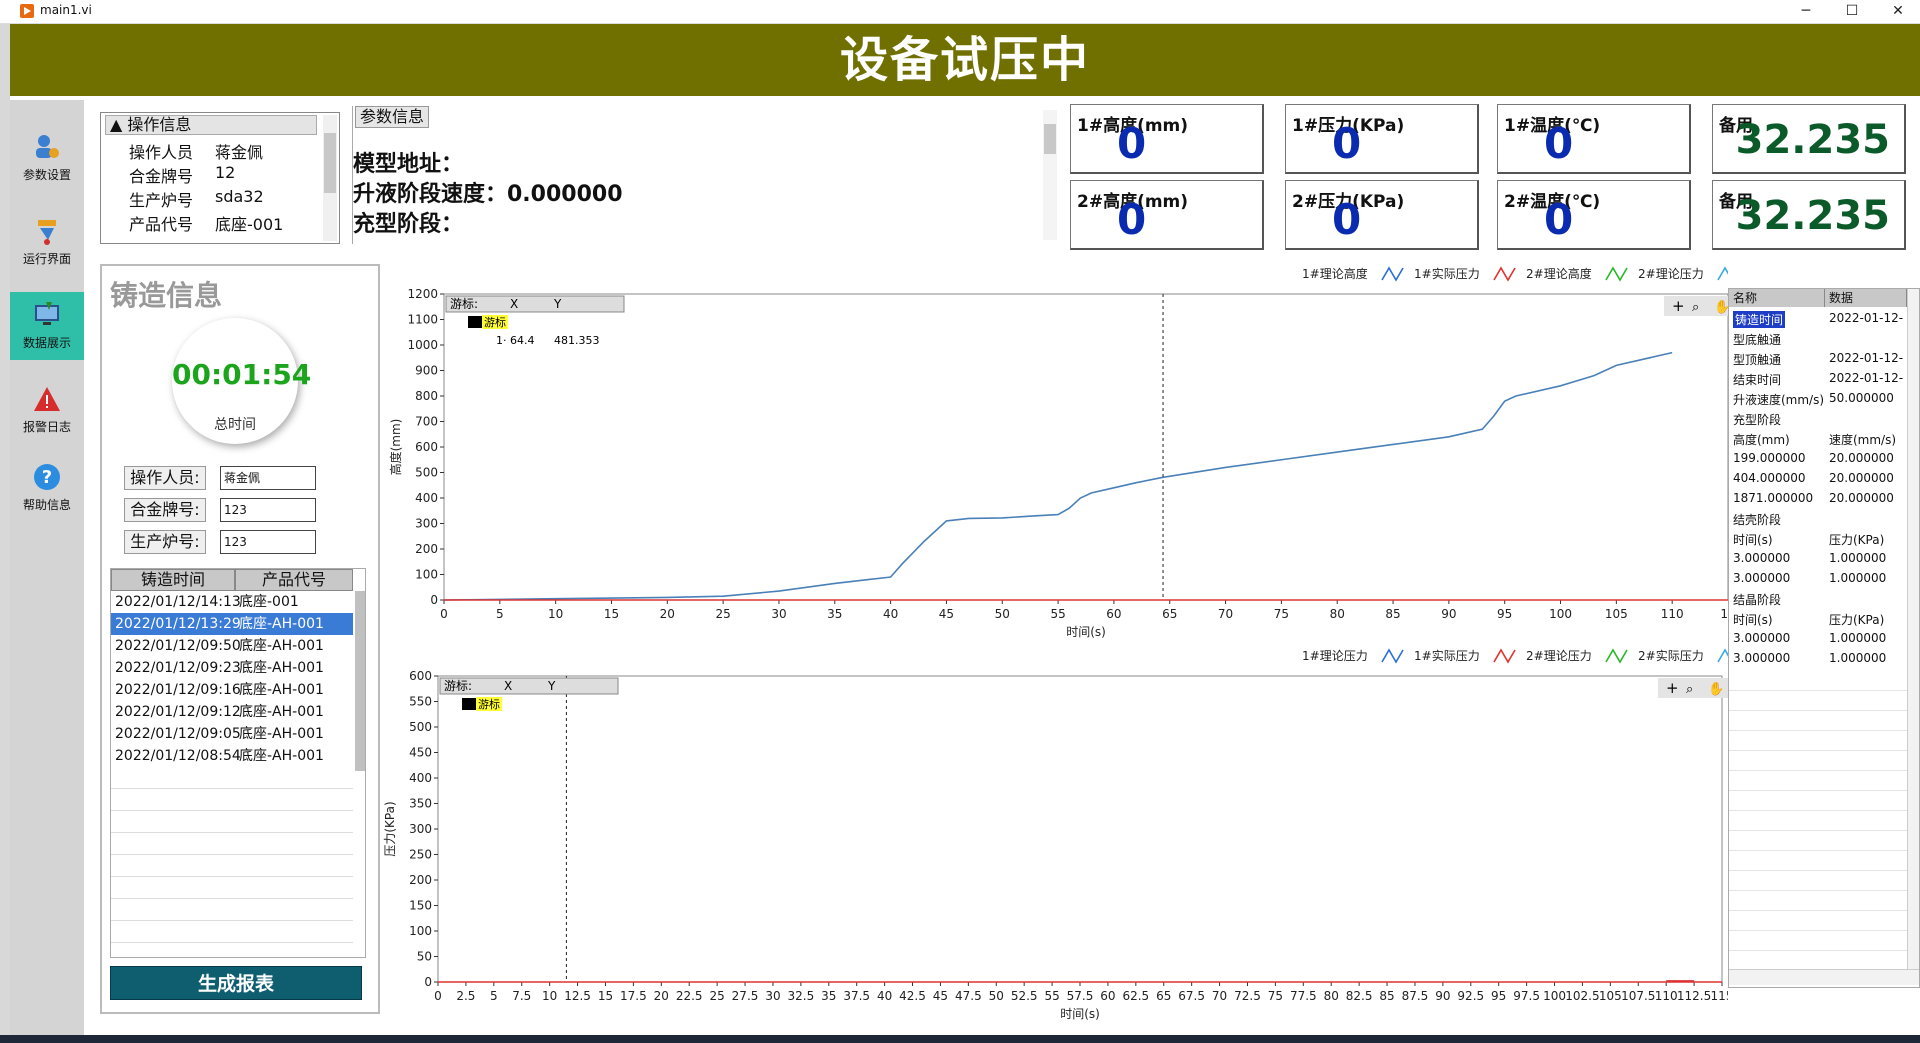 The image size is (1920, 1043). I want to click on cursor-header-label: 游标:, so click(458, 686).